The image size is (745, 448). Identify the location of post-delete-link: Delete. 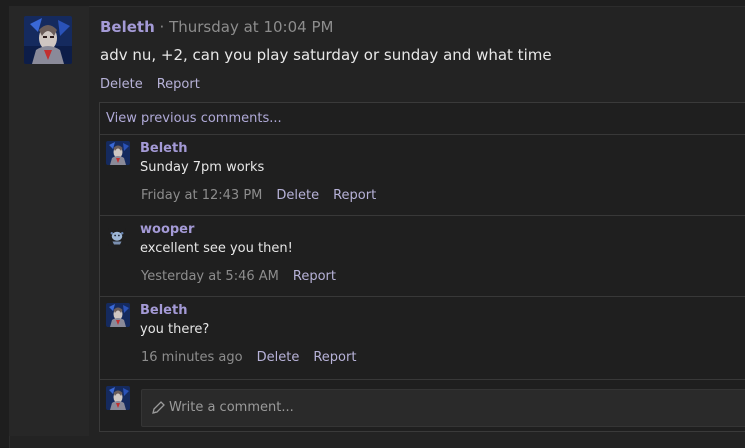
(121, 84).